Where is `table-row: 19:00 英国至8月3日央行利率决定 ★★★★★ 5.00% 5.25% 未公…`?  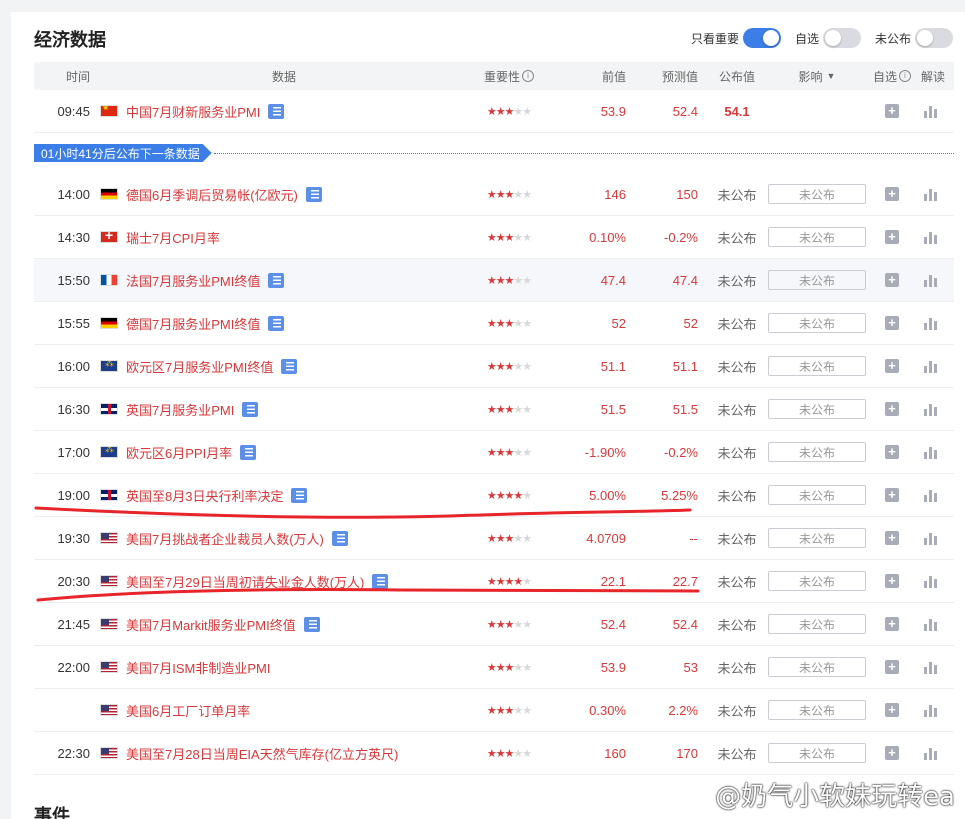
table-row: 19:00 英国至8月3日央行利率决定 ★★★★★ 5.00% 5.25% 未公… is located at coordinates (494, 495).